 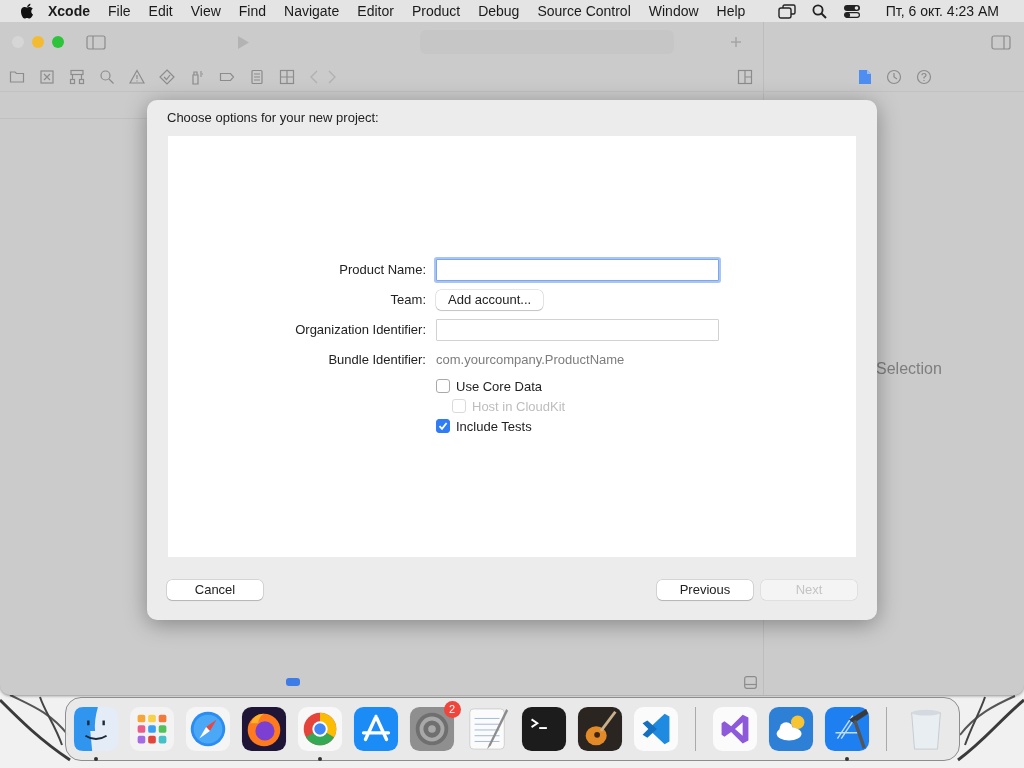 I want to click on menu-item: Navigate, so click(x=312, y=11).